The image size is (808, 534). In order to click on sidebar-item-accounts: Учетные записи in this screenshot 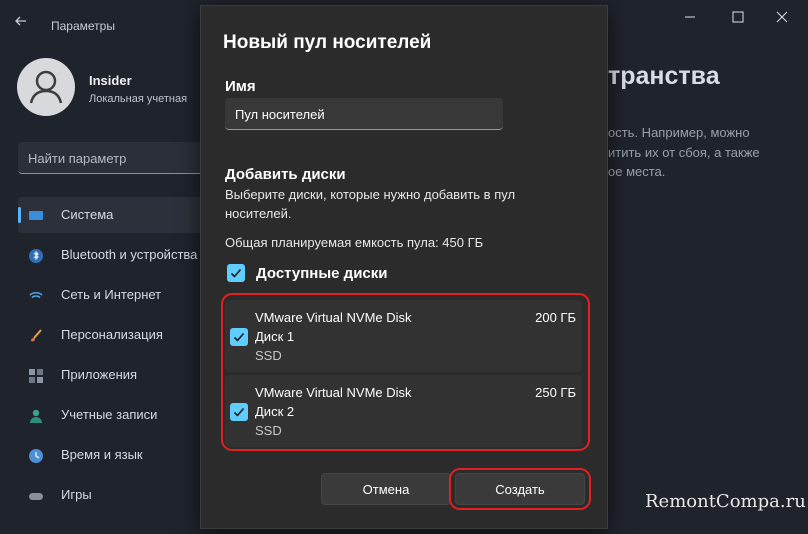, I will do `click(118, 415)`.